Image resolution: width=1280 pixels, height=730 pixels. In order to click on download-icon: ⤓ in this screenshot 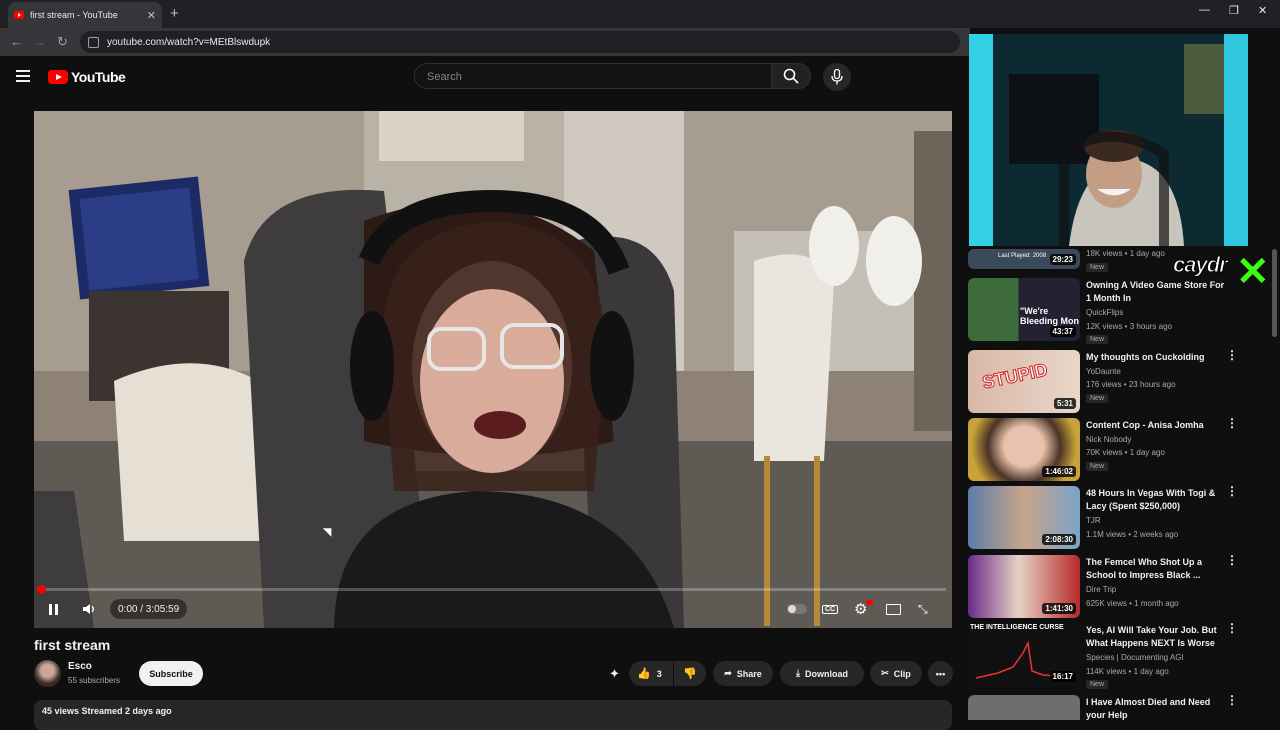, I will do `click(798, 673)`.